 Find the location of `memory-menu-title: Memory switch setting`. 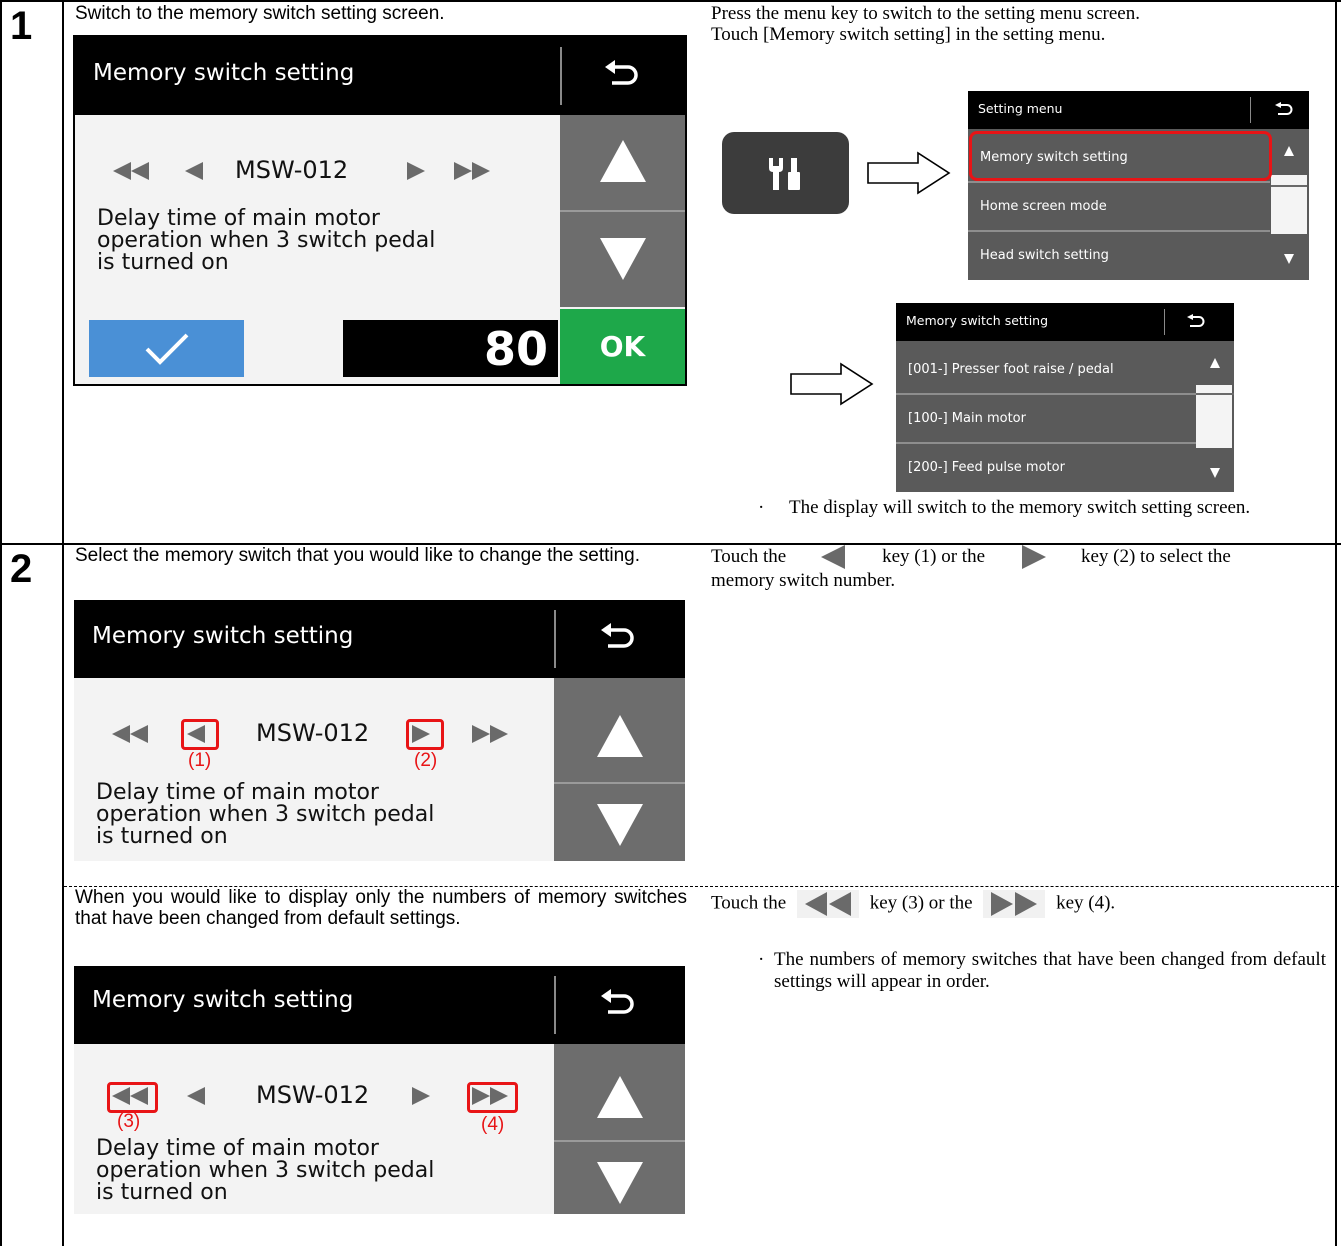

memory-menu-title: Memory switch setting is located at coordinates (977, 320).